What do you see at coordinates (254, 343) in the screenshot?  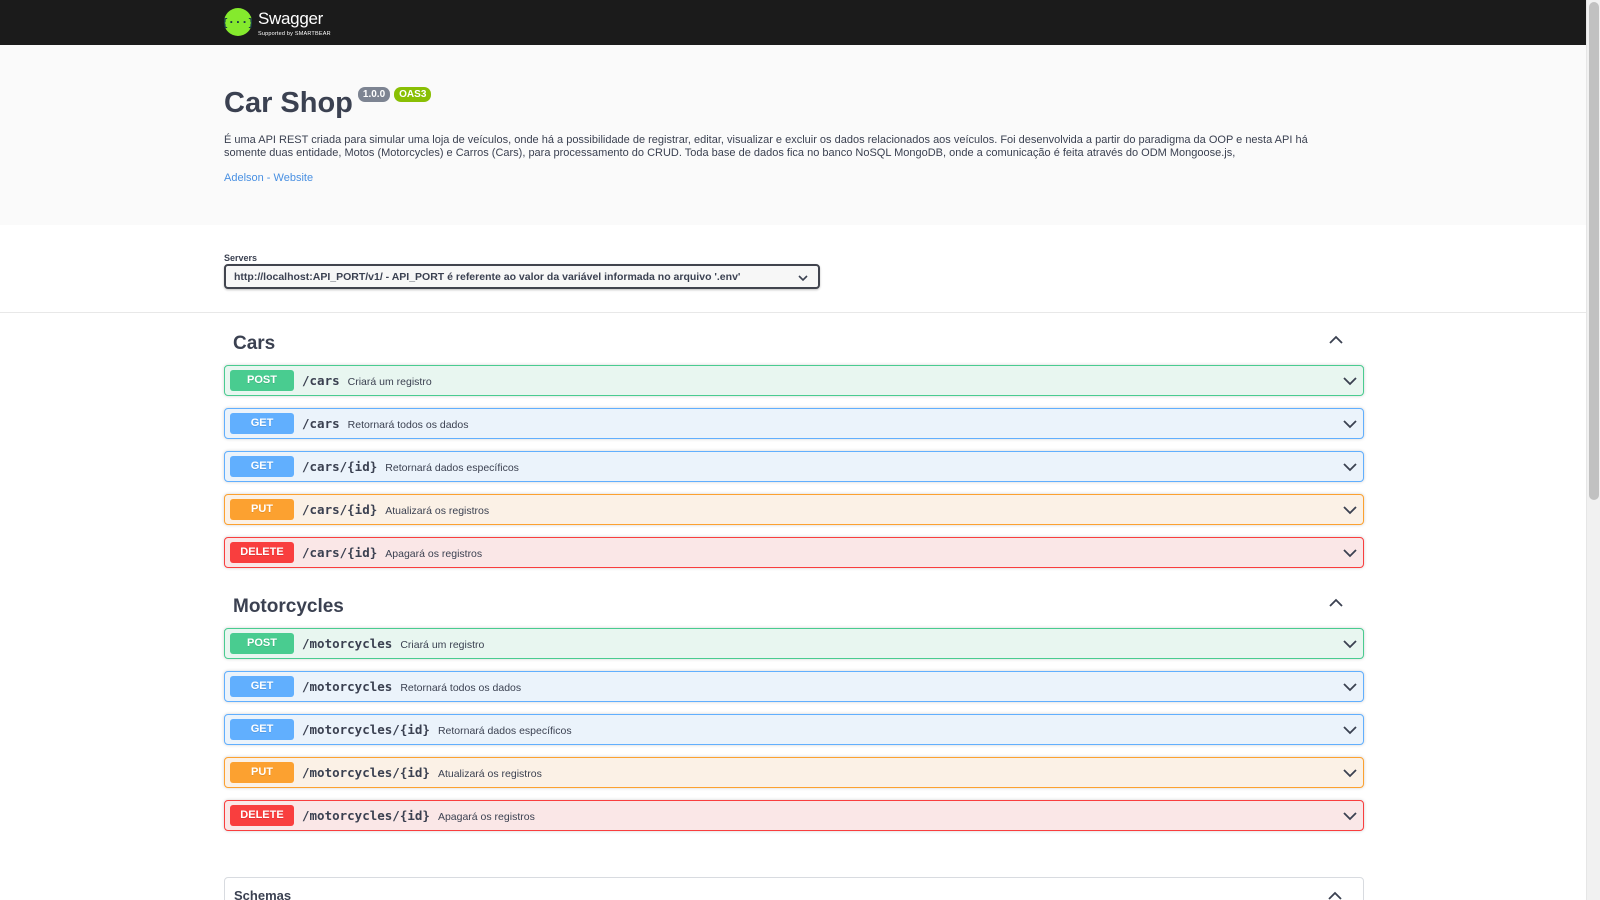 I see `tag-title: Cars` at bounding box center [254, 343].